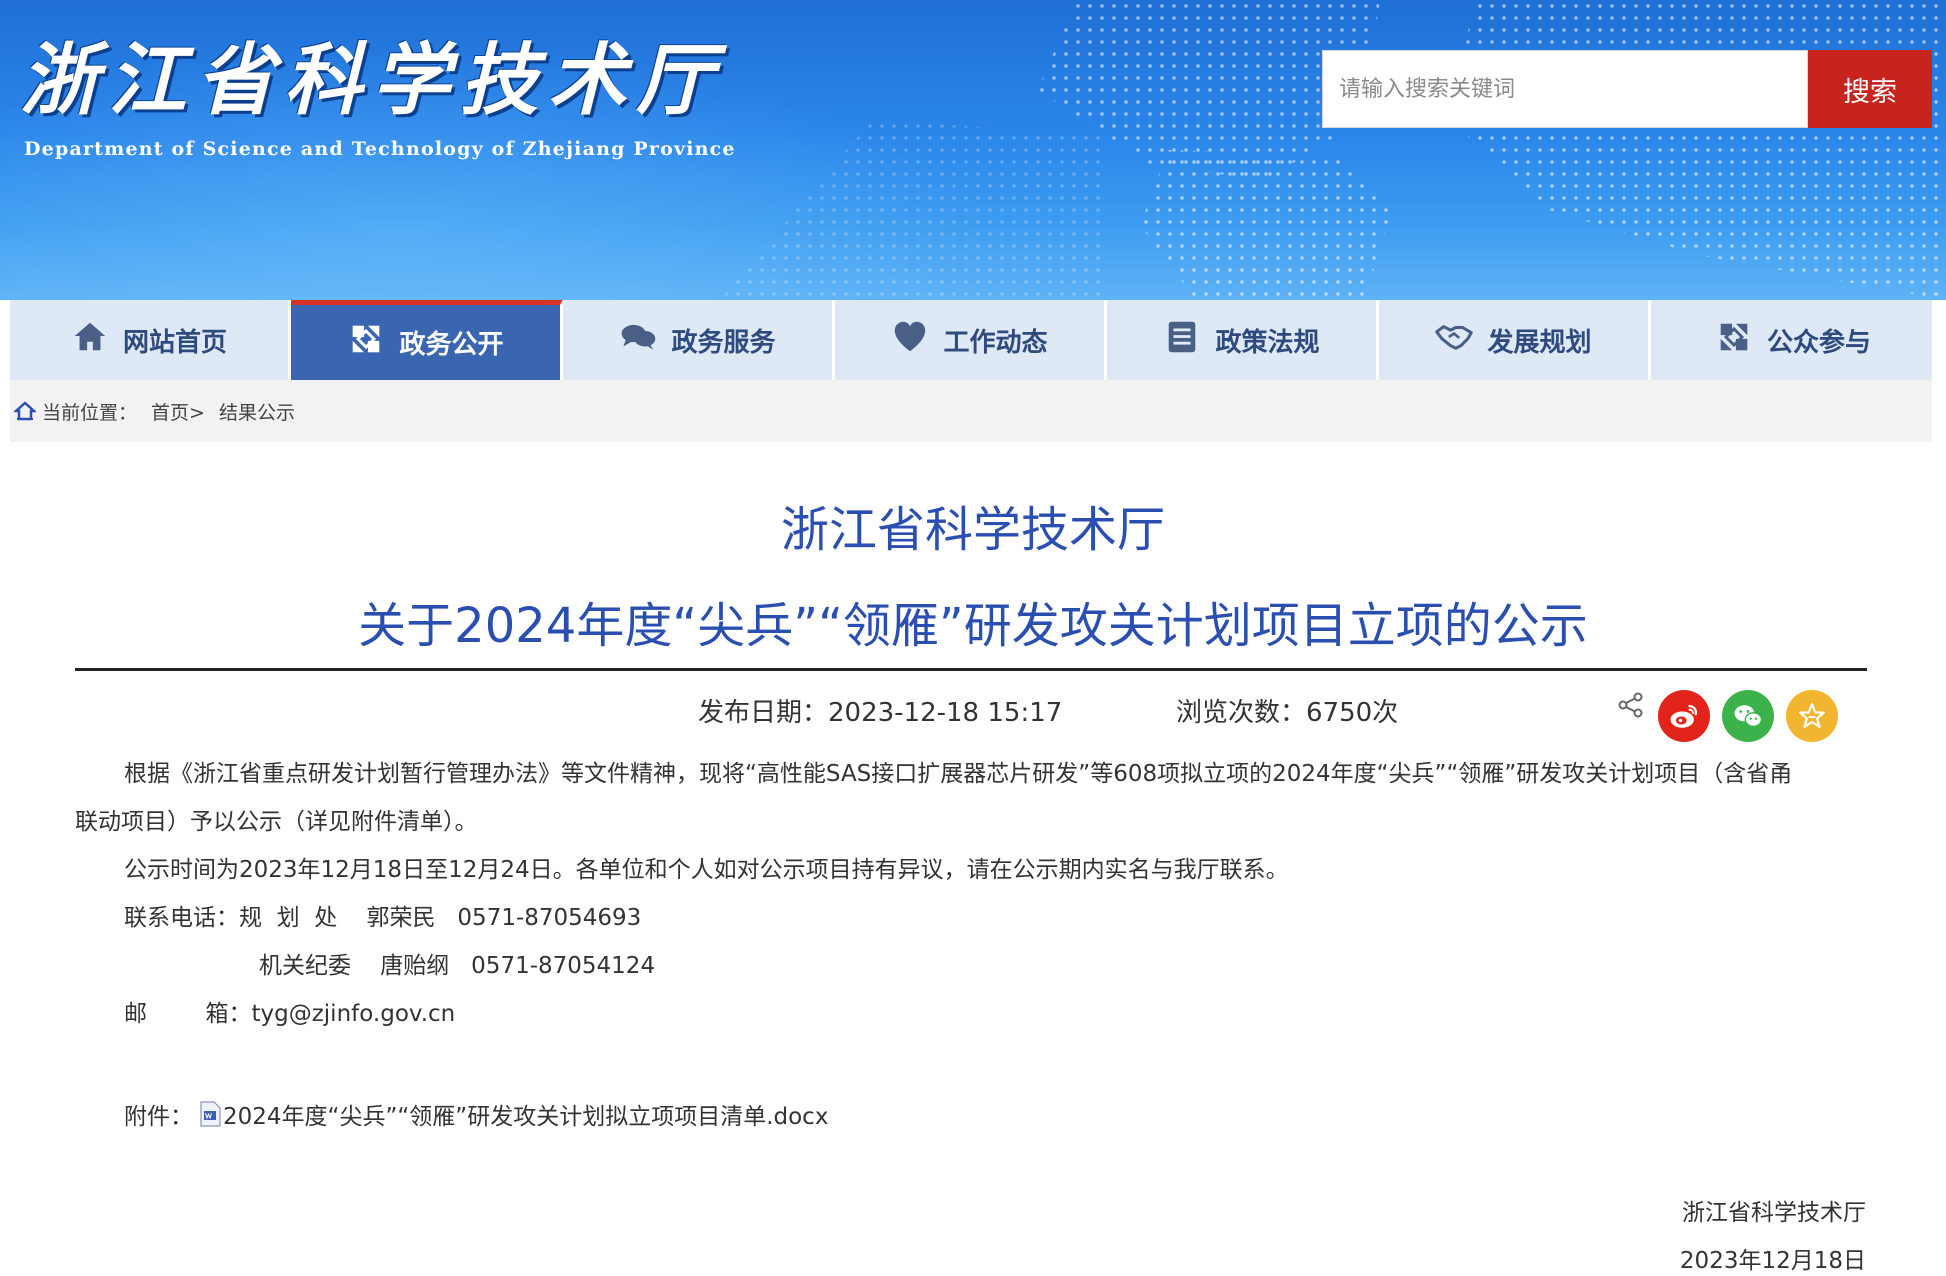 The height and width of the screenshot is (1276, 1946). What do you see at coordinates (90, 412) in the screenshot?
I see `breadcrumb-prefix: 当前位置：` at bounding box center [90, 412].